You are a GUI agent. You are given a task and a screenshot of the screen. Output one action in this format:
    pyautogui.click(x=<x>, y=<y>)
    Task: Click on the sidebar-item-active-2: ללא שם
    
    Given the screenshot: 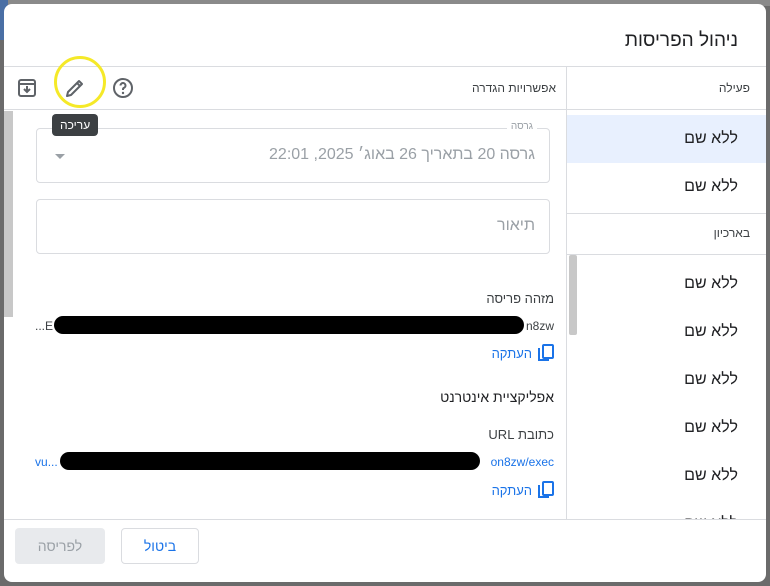 What is the action you would take?
    pyautogui.click(x=666, y=187)
    